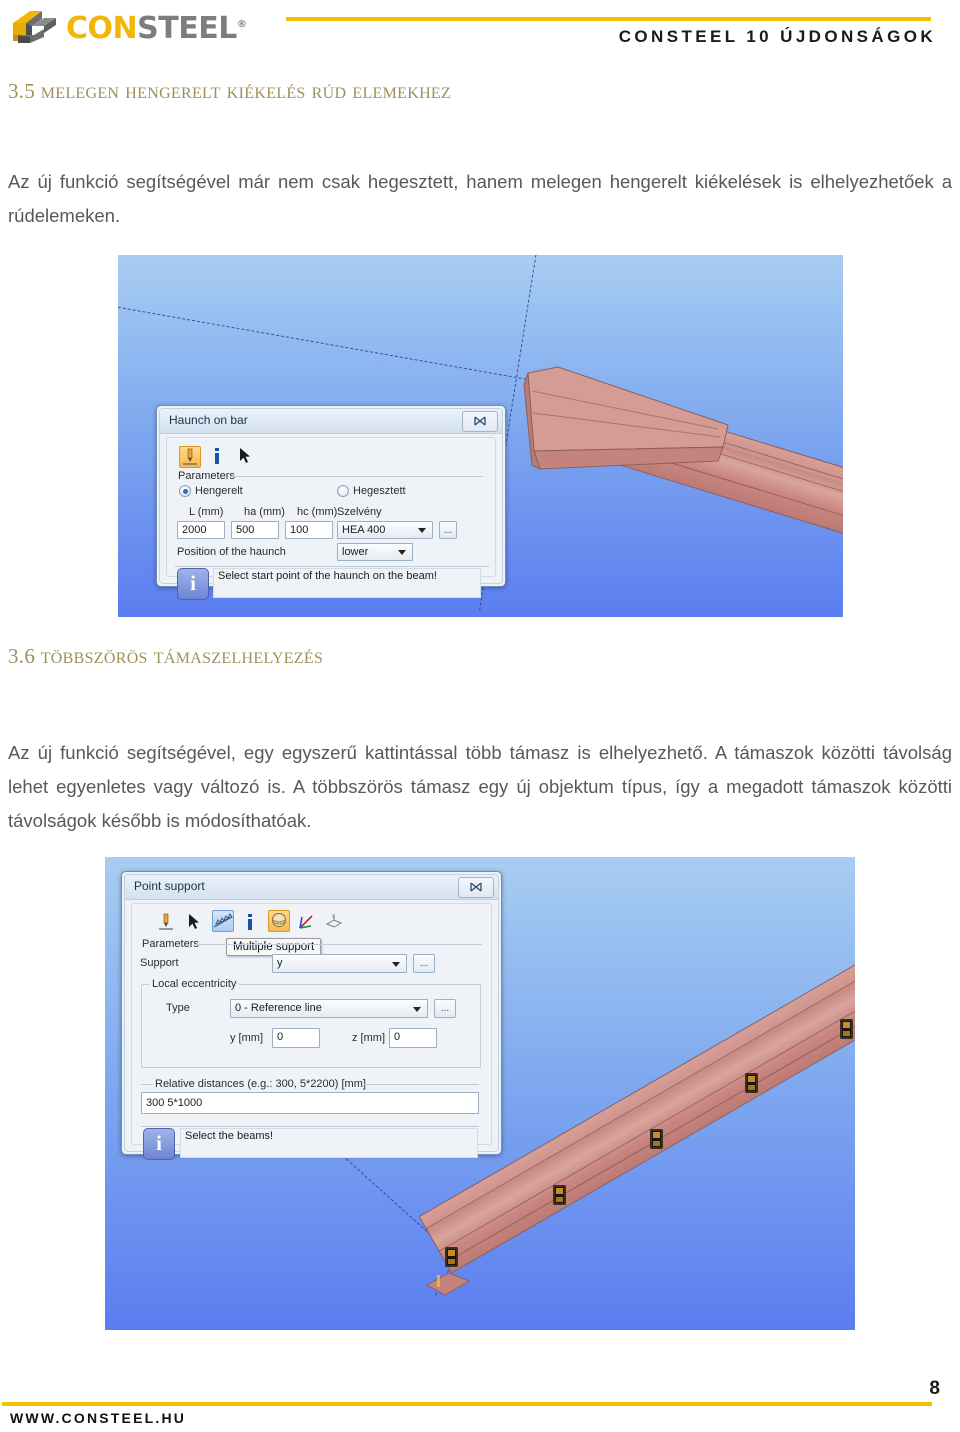  I want to click on axes-icon, so click(307, 923).